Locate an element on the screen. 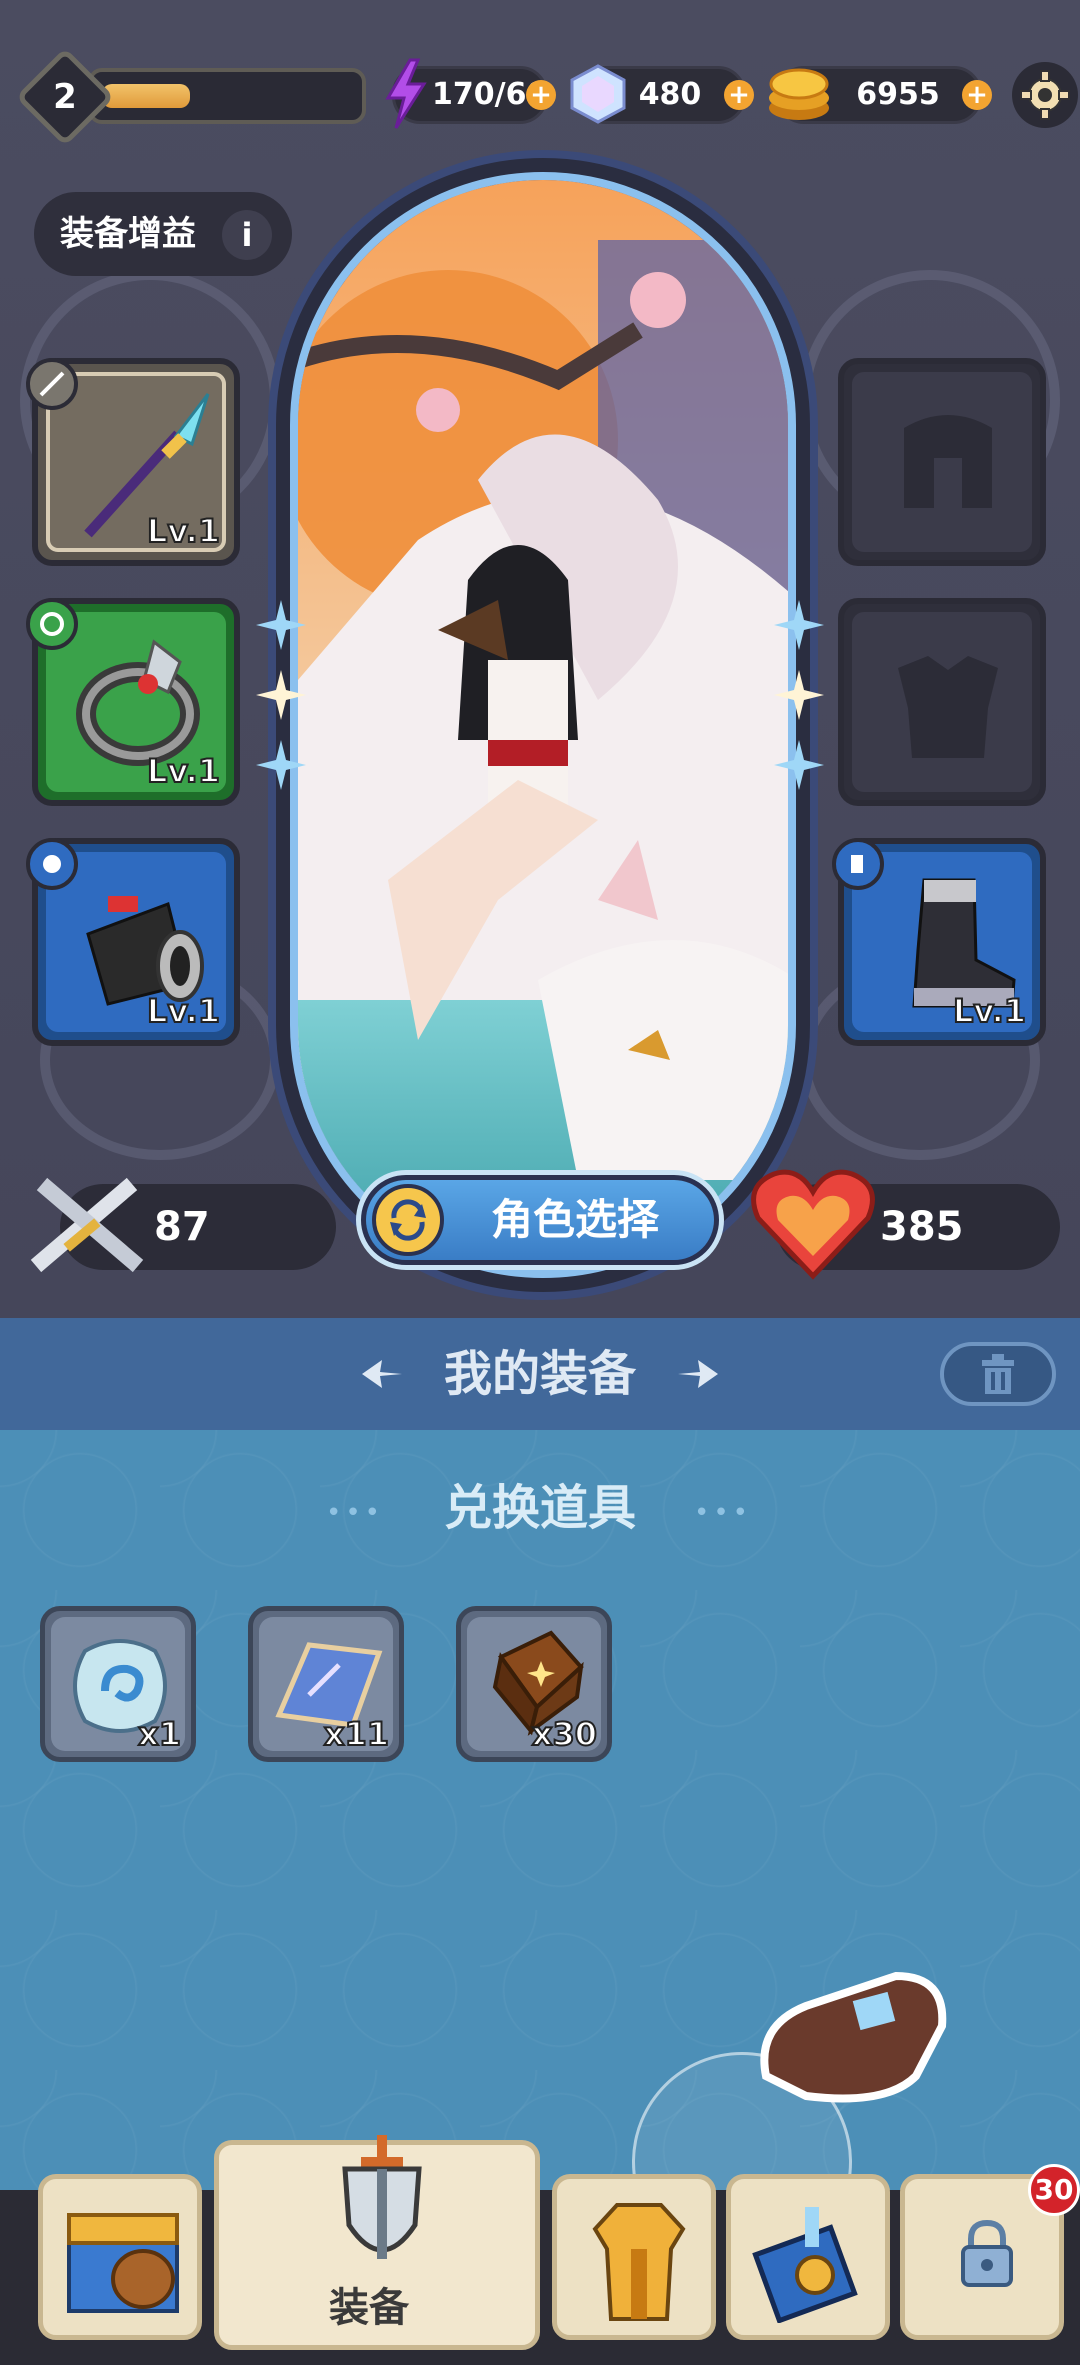 Image resolution: width=1080 pixels, height=2365 pixels. ring-level: Lv.1 is located at coordinates (183, 771).